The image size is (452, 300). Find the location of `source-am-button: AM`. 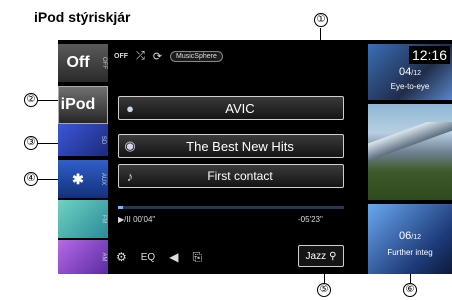

source-am-button: AM is located at coordinates (83, 257).